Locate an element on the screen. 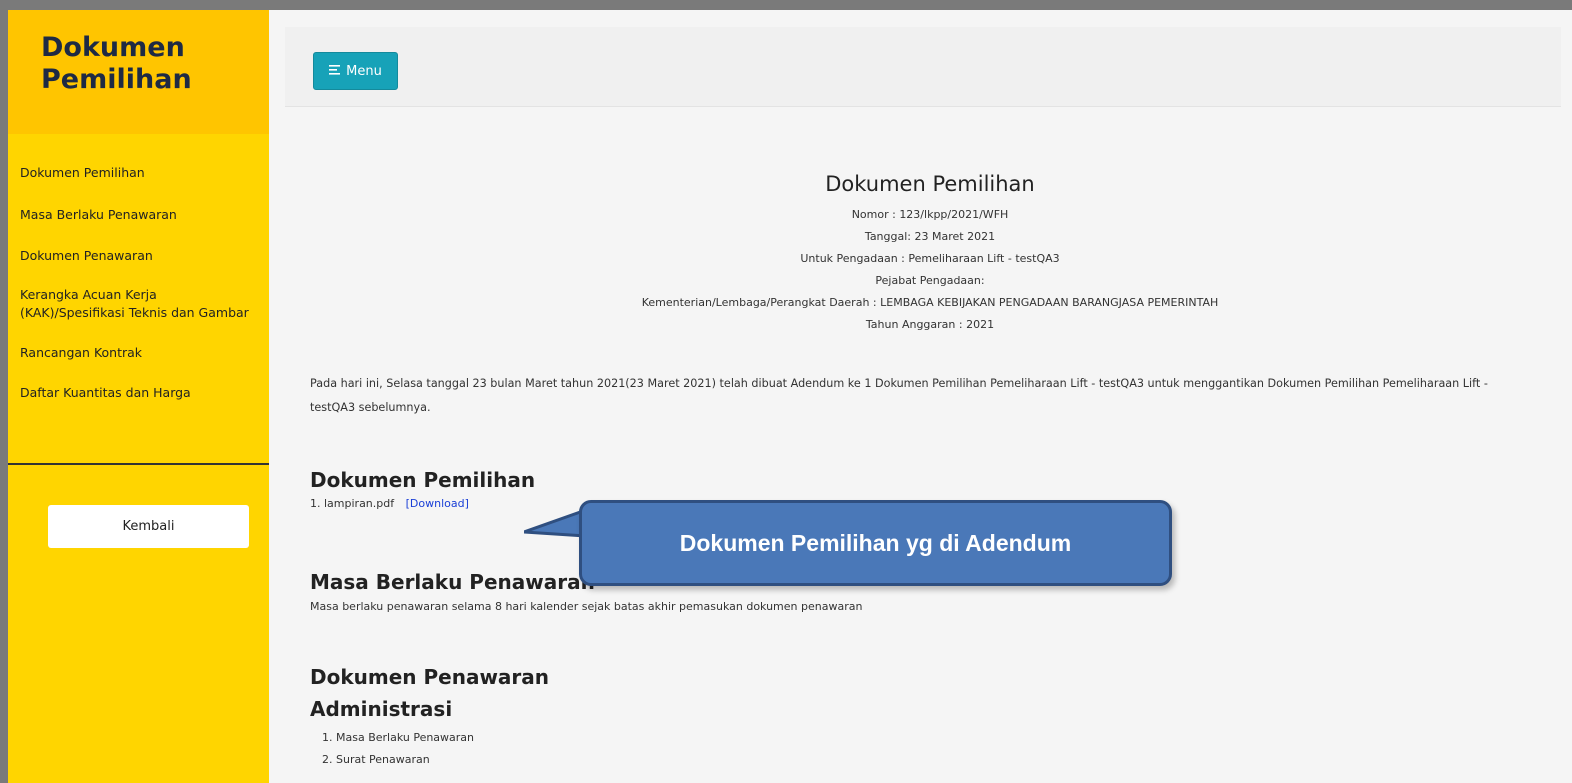 The image size is (1572, 783). meta-pejabat: Pejabat Pengadaan: is located at coordinates (930, 280).